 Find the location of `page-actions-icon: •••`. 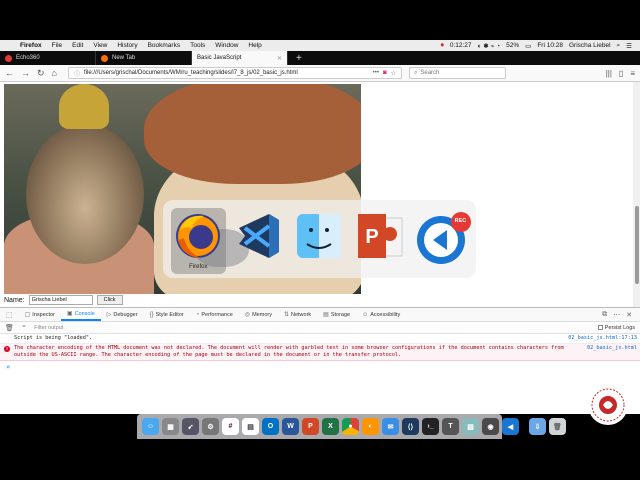

page-actions-icon: ••• is located at coordinates (376, 73).